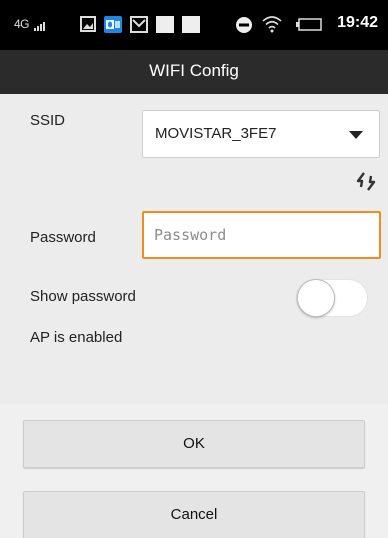 Image resolution: width=388 pixels, height=538 pixels. I want to click on show-password-label: Show password, so click(83, 296).